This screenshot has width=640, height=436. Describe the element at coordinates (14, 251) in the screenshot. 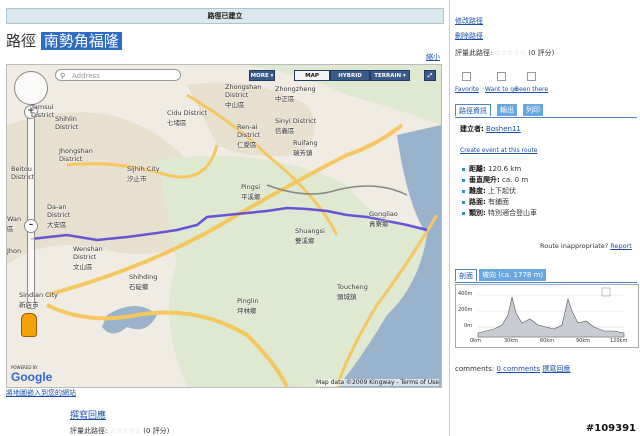

I see `map-label-jhon: Jhon` at that location.